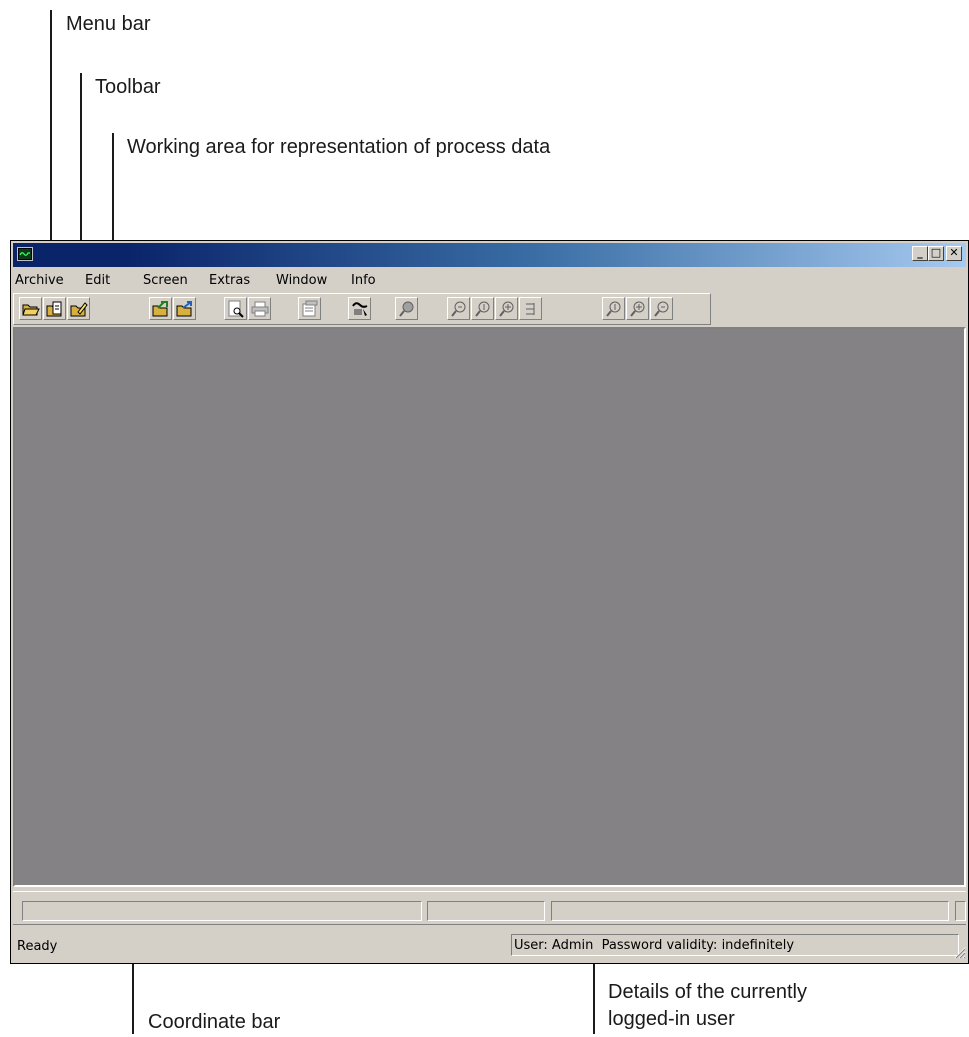 This screenshot has width=969, height=1037. What do you see at coordinates (920, 253) in the screenshot?
I see `minimize-button: _` at bounding box center [920, 253].